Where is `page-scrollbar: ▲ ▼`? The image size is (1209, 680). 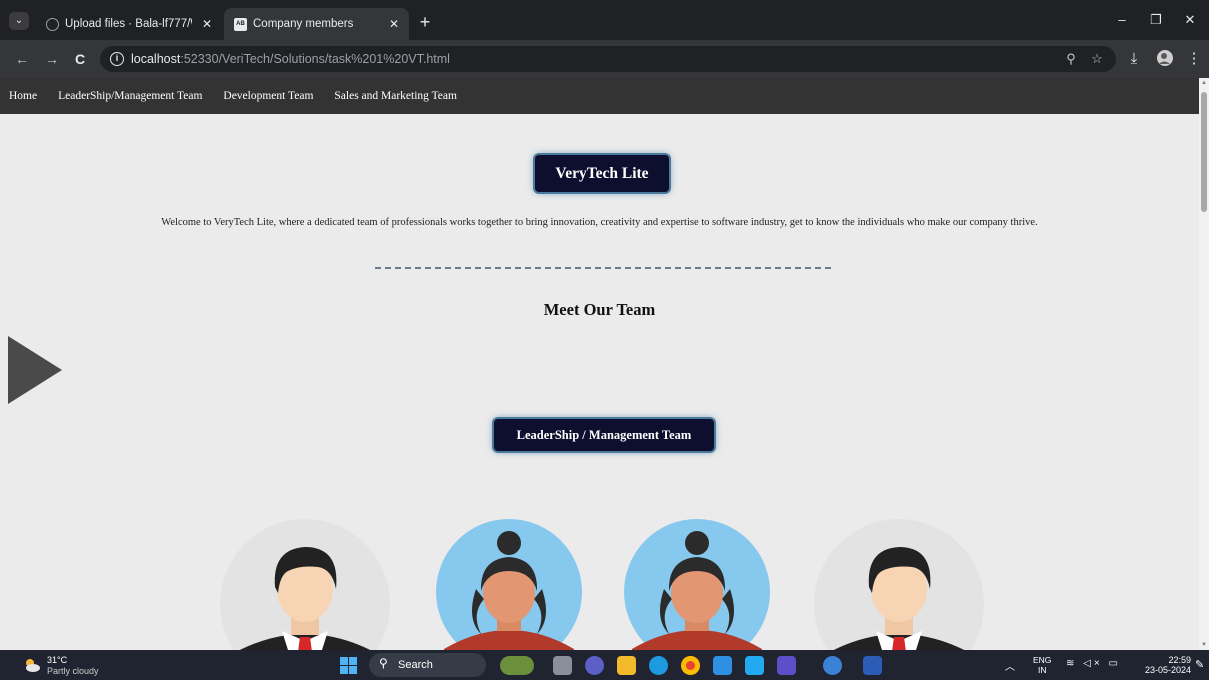 page-scrollbar: ▲ ▼ is located at coordinates (1204, 364).